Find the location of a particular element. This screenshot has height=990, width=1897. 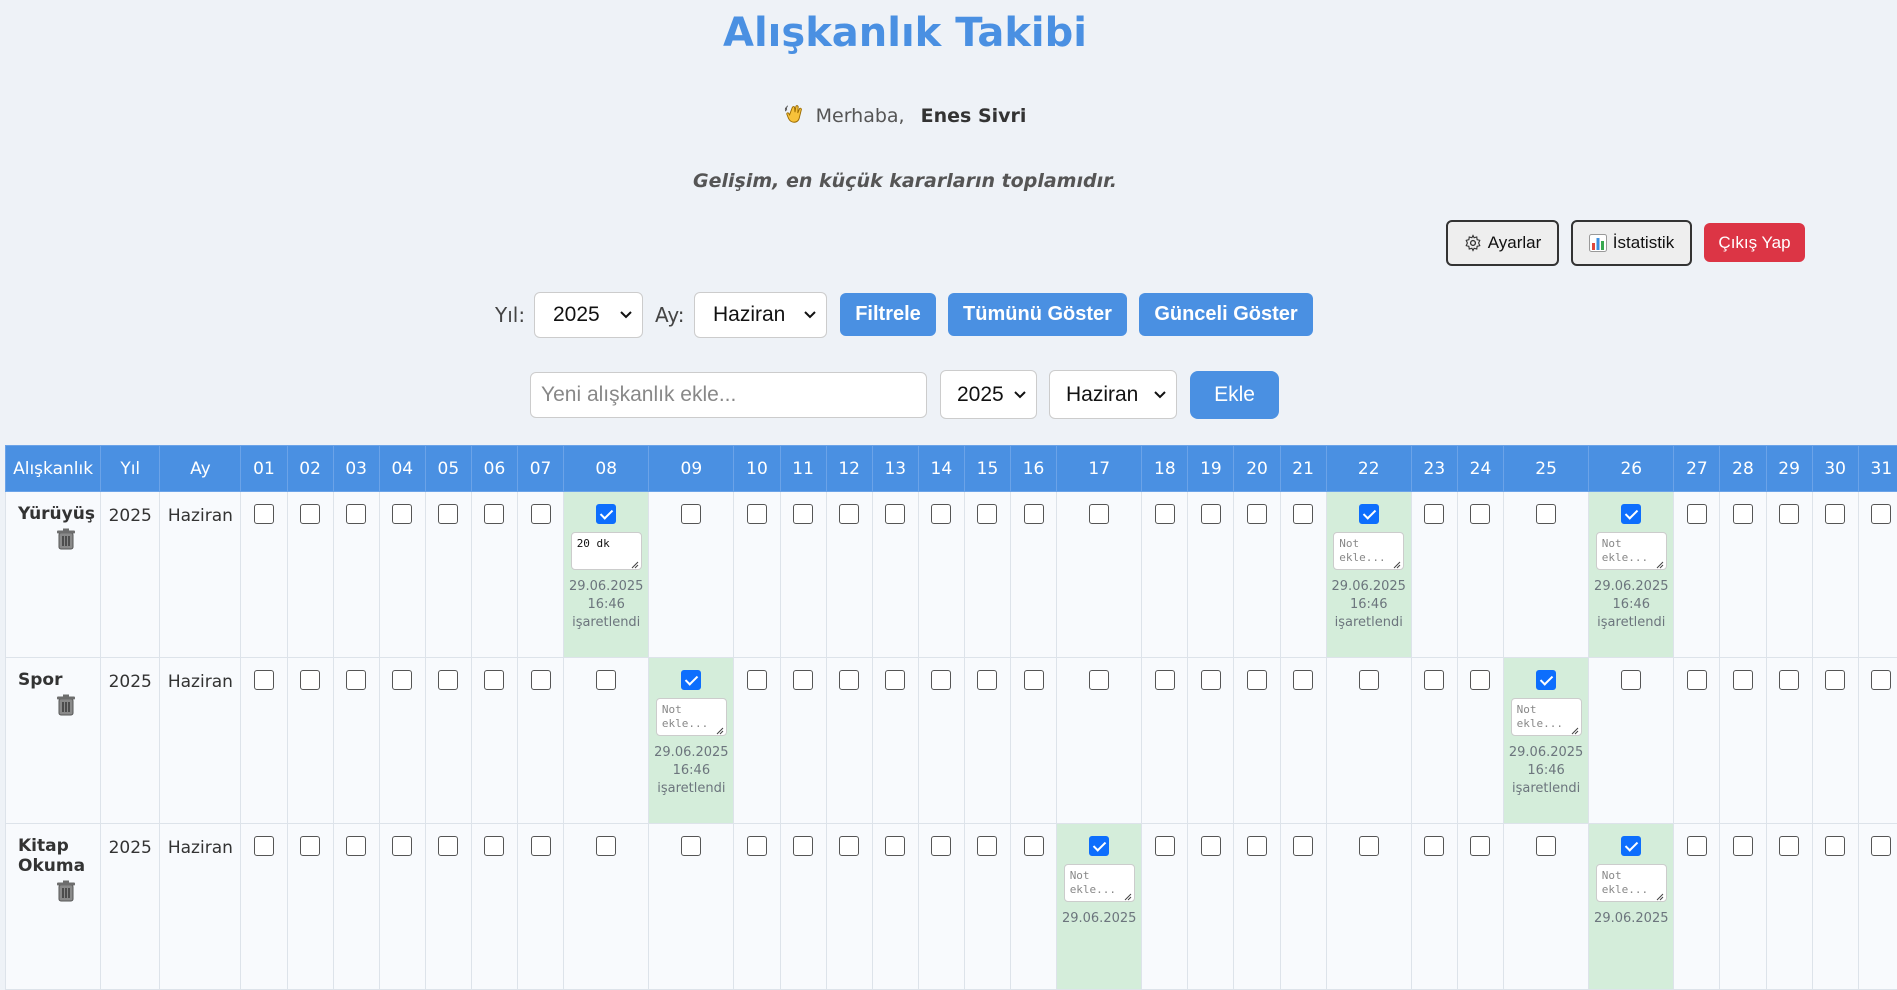

show-current-button: Günceli Göster is located at coordinates (1226, 314).